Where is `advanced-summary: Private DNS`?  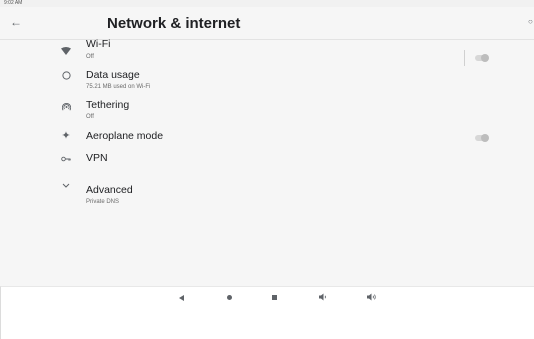 advanced-summary: Private DNS is located at coordinates (103, 202).